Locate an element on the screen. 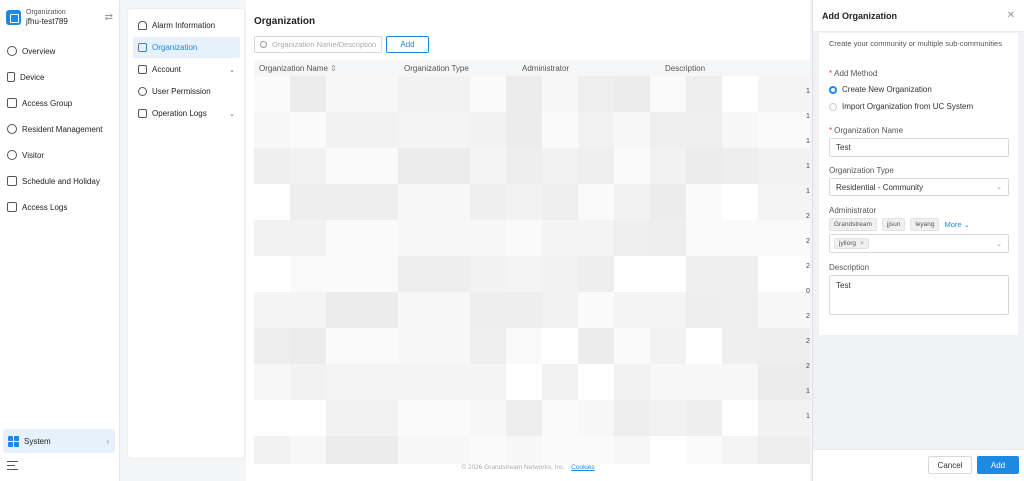  add-organization-button: Add is located at coordinates (407, 44).